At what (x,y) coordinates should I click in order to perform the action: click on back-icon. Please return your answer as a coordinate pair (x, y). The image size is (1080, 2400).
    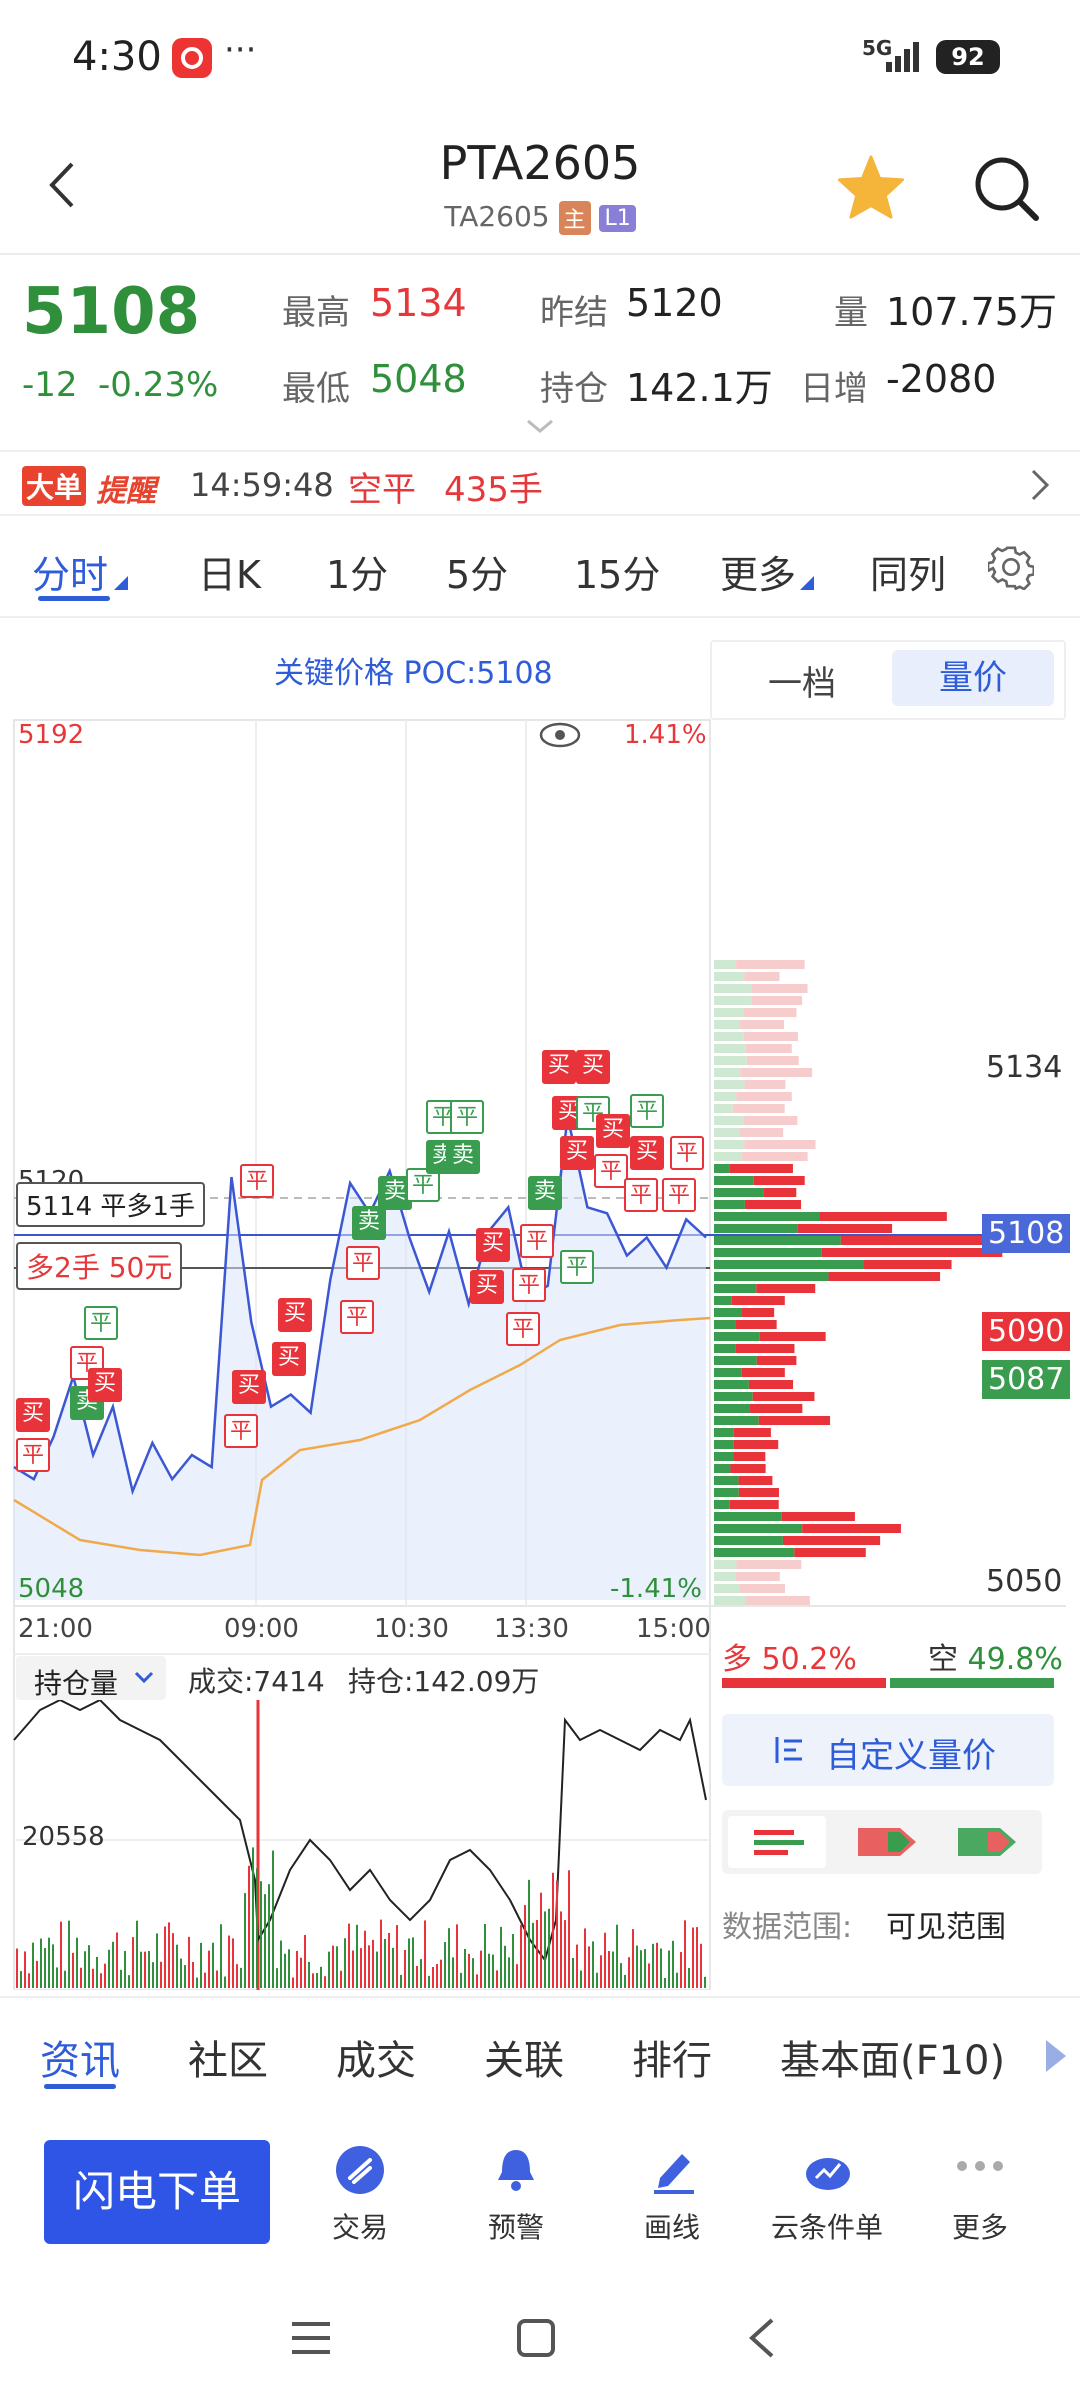
    Looking at the image, I should click on (64, 185).